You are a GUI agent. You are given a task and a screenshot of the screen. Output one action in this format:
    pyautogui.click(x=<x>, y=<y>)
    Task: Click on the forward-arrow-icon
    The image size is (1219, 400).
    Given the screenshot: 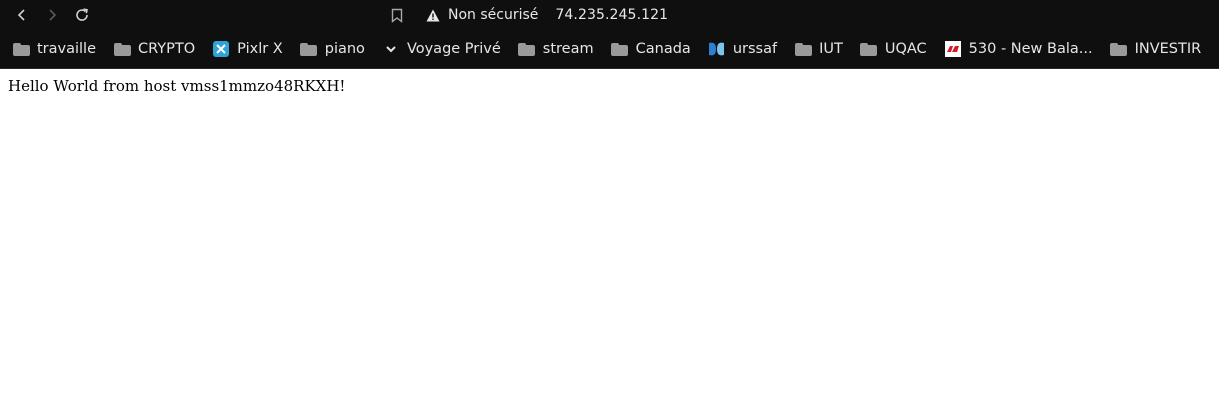 What is the action you would take?
    pyautogui.click(x=52, y=15)
    